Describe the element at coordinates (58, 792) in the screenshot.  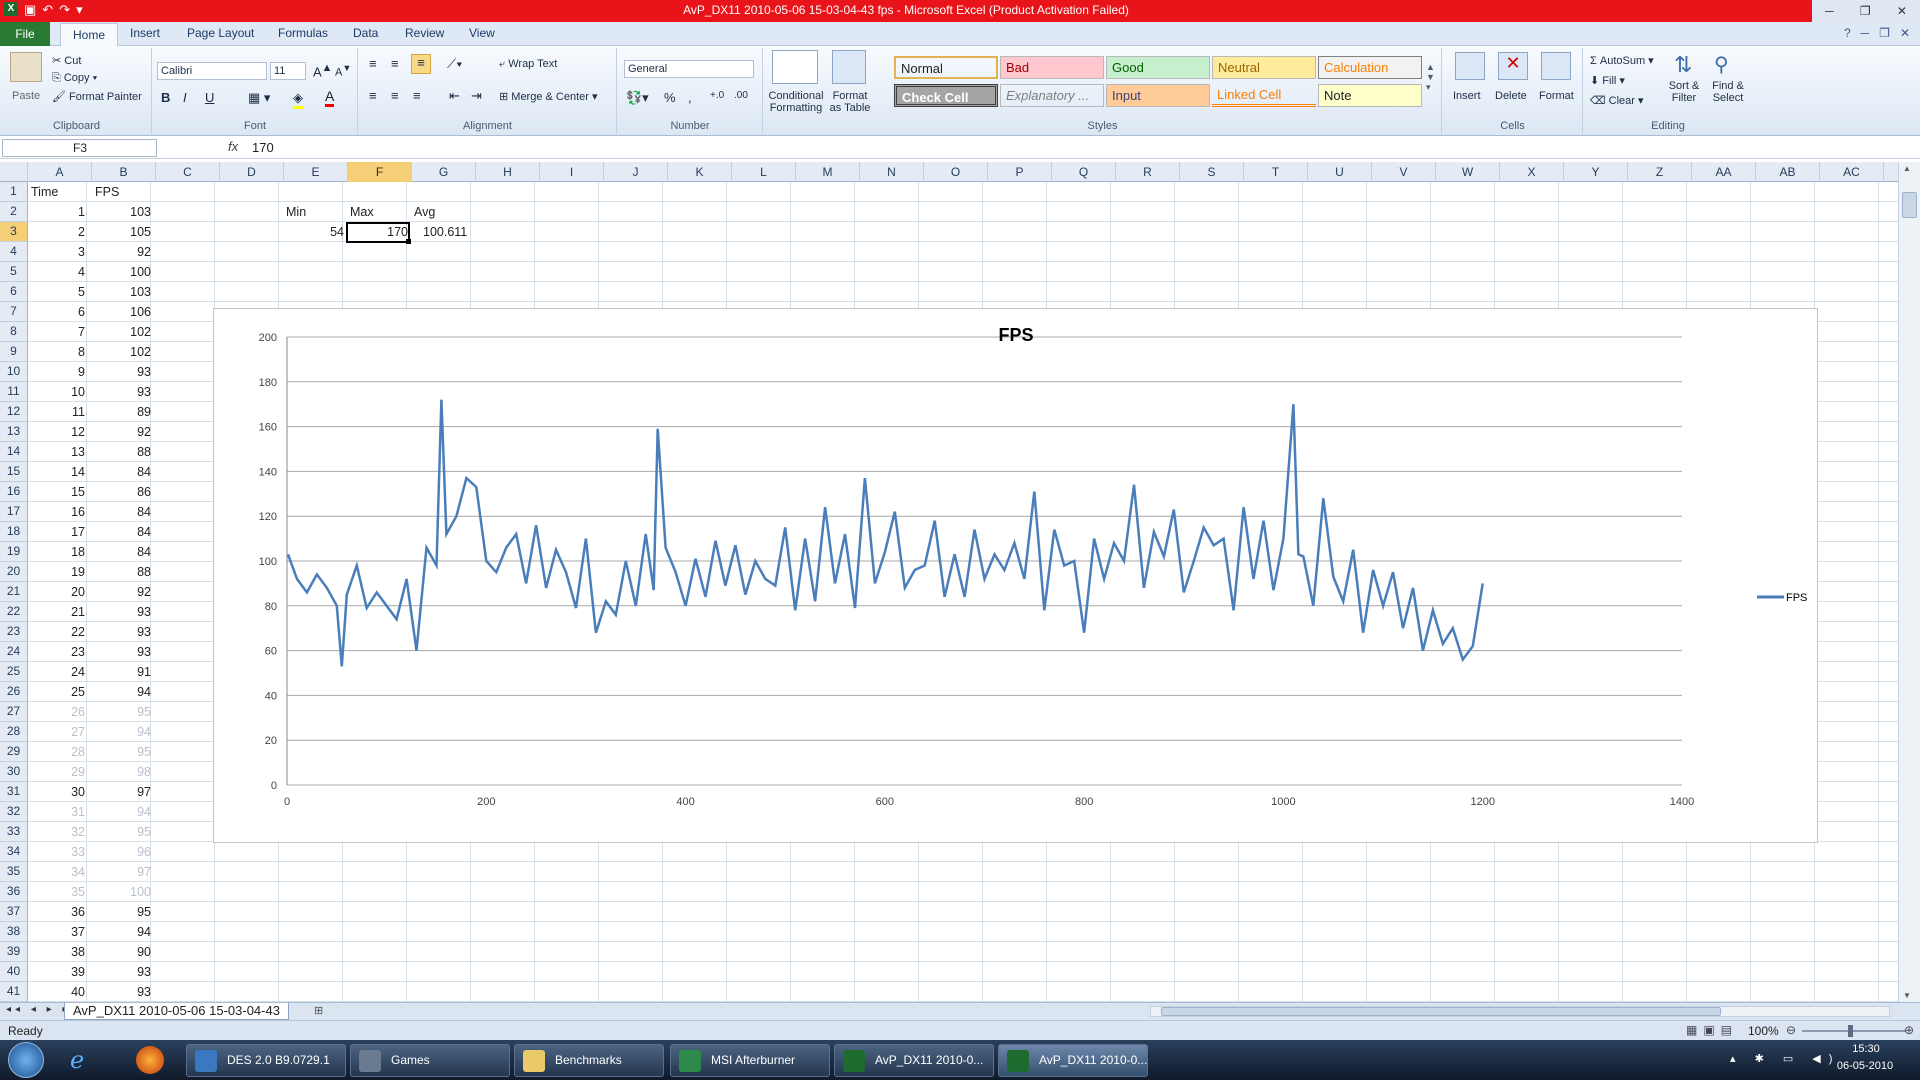
I see `time-cell: 30` at that location.